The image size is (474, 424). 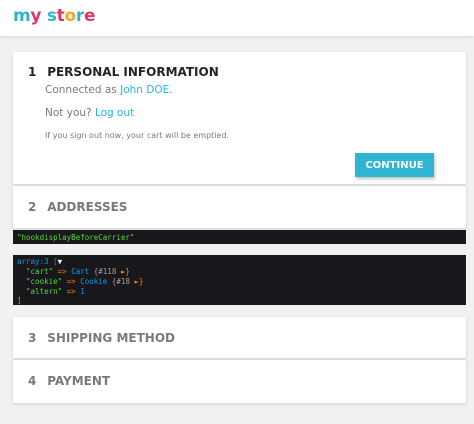 What do you see at coordinates (133, 72) in the screenshot?
I see `step-label: PERSONAL INFORMATION` at bounding box center [133, 72].